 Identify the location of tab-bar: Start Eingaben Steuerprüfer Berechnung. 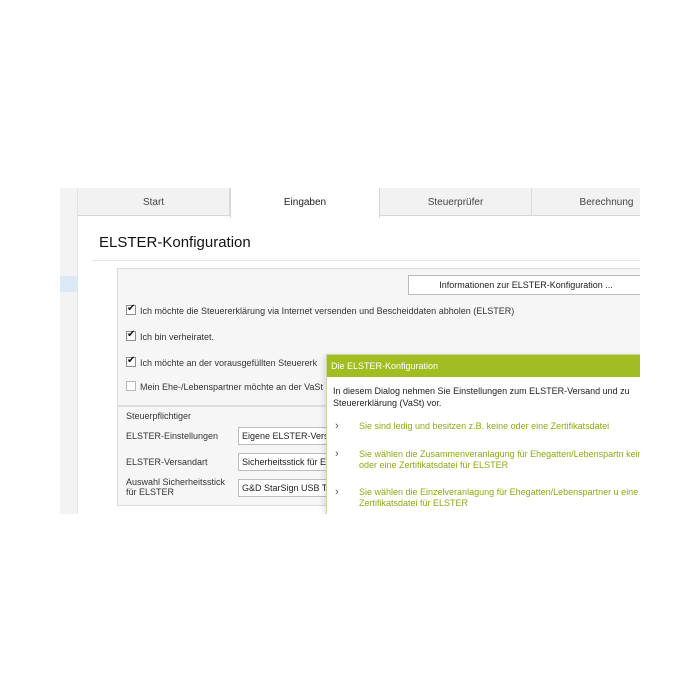
(359, 203).